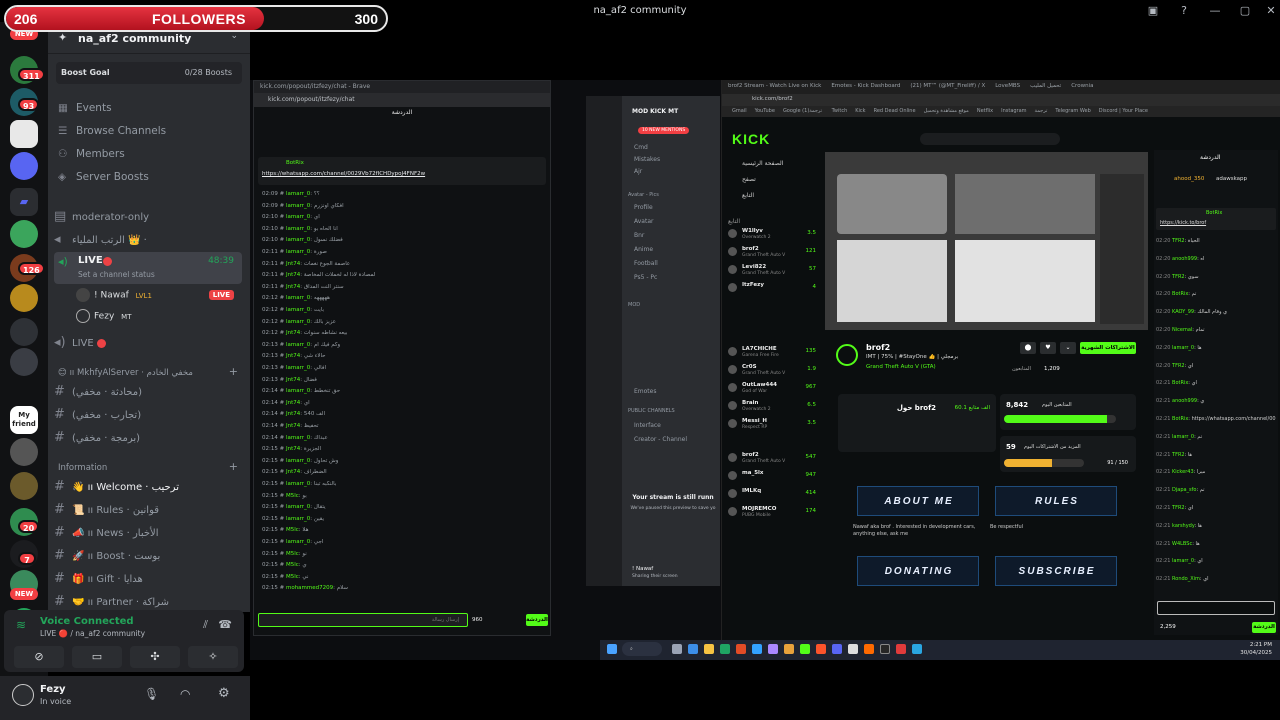 The width and height of the screenshot is (1280, 720). I want to click on browser-tab: (21) MT™ (@MT_Fireliff) / X, so click(947, 86).